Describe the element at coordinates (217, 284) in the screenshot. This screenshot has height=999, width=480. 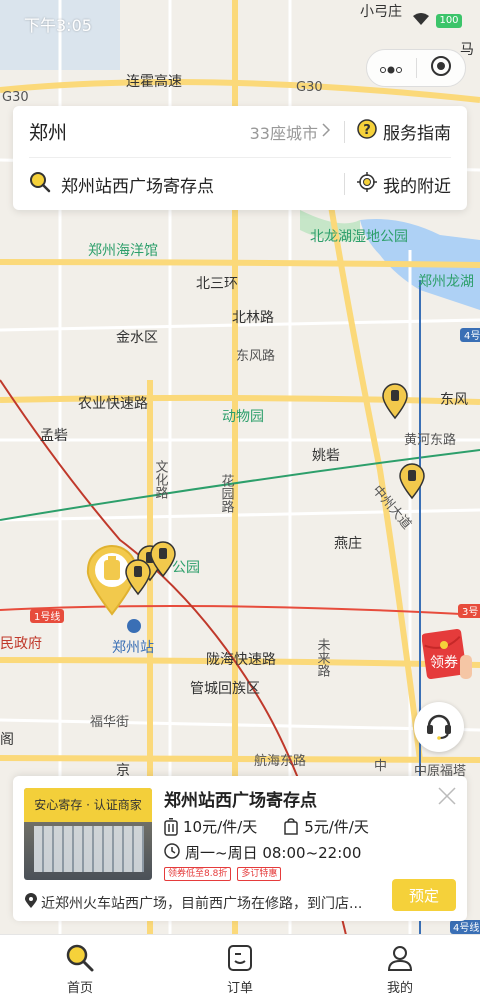
I see `map-label: 北三环` at that location.